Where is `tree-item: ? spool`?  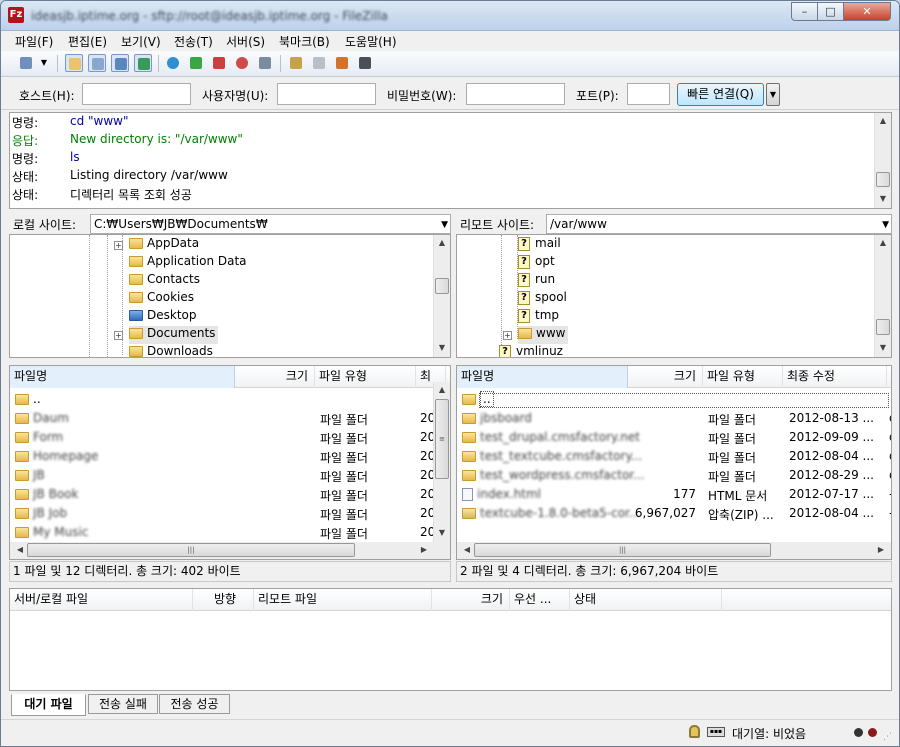 tree-item: ? spool is located at coordinates (542, 299).